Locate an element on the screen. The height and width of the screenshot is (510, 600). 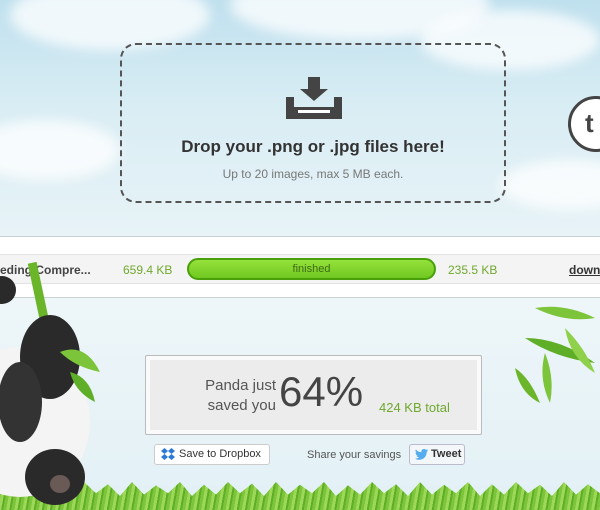
panda-illustration is located at coordinates (50, 383).